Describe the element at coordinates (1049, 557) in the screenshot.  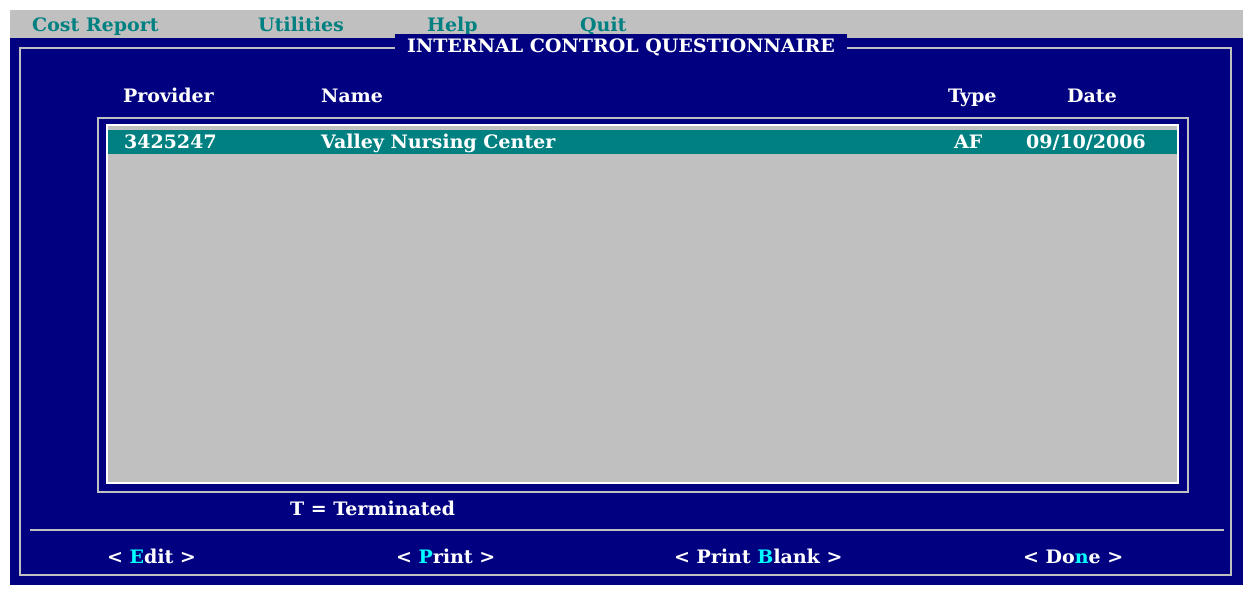
I see `done-button-prefix: < Do` at that location.